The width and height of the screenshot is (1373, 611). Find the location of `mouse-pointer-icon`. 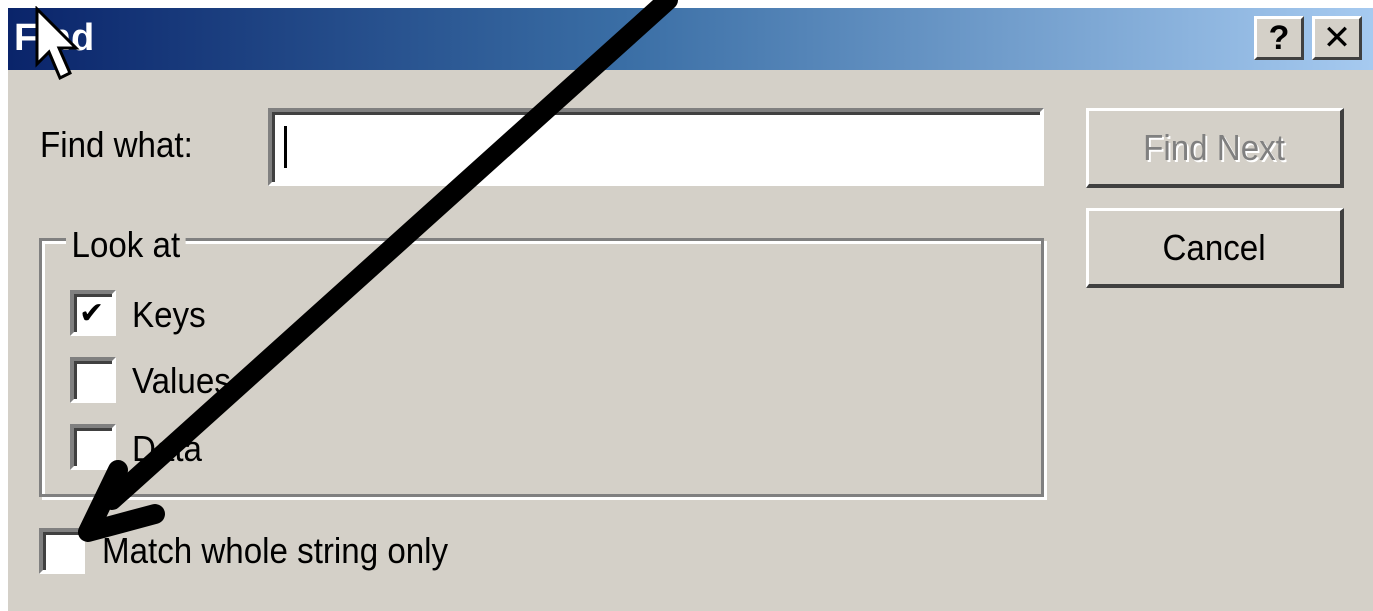

mouse-pointer-icon is located at coordinates (57, 43).